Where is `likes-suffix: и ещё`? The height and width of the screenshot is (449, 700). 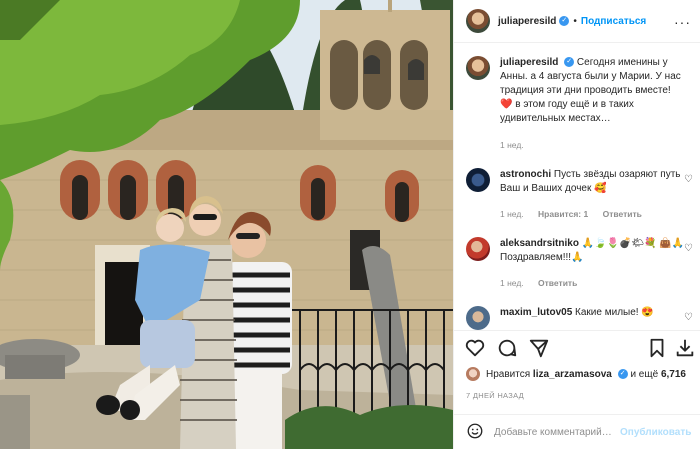
likes-suffix: и ещё is located at coordinates (644, 374).